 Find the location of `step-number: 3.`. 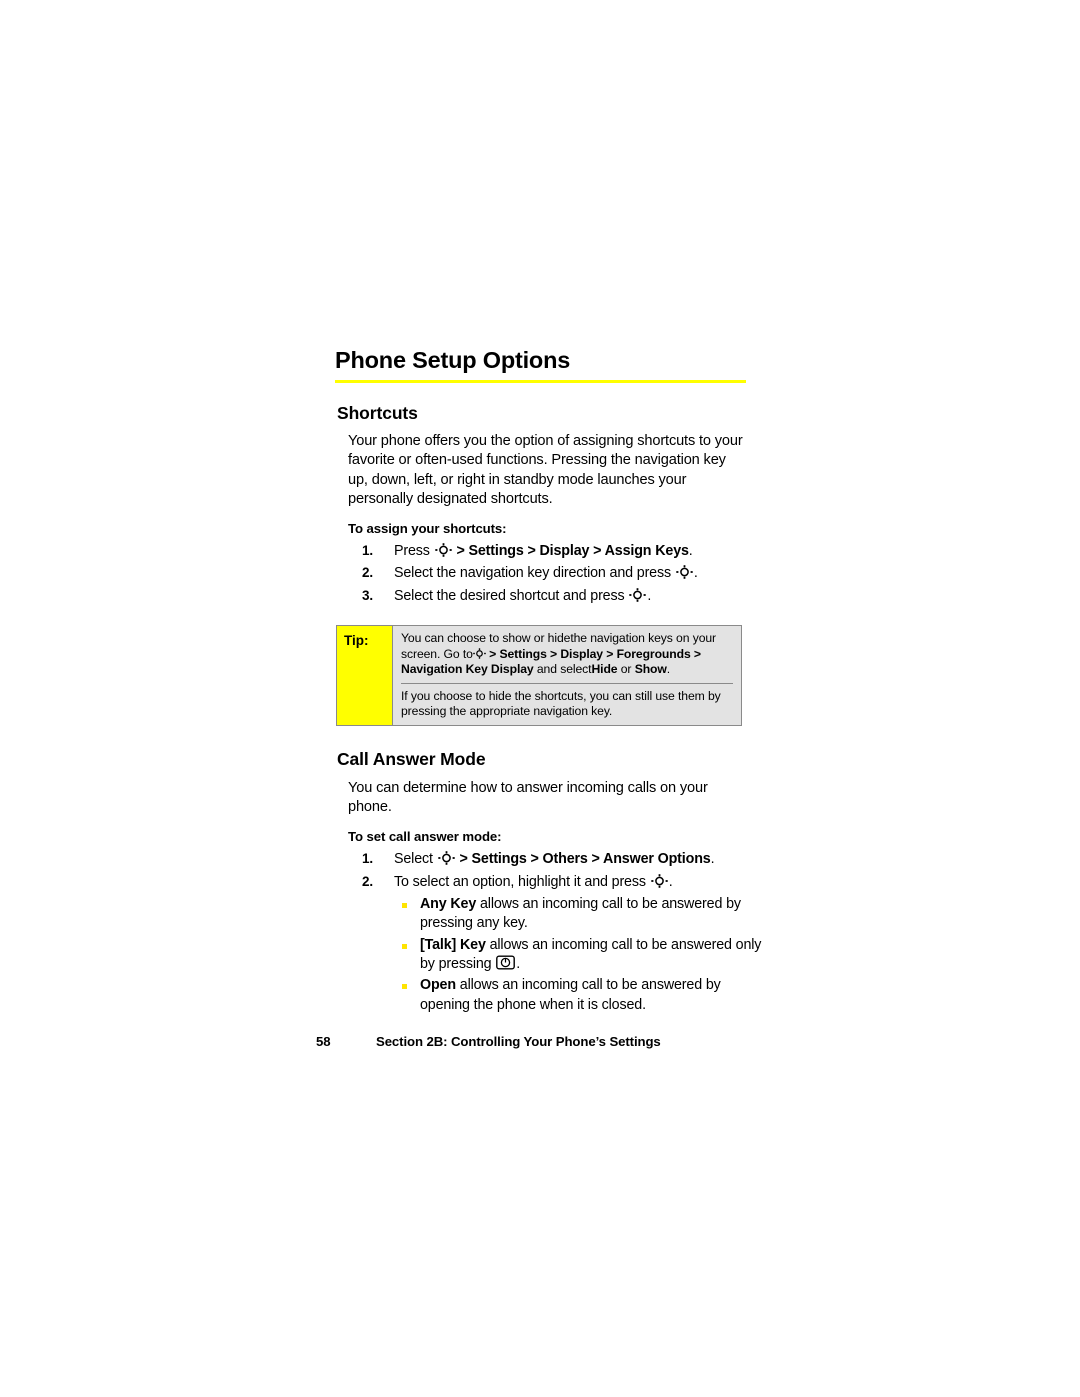

step-number: 3. is located at coordinates (367, 595).